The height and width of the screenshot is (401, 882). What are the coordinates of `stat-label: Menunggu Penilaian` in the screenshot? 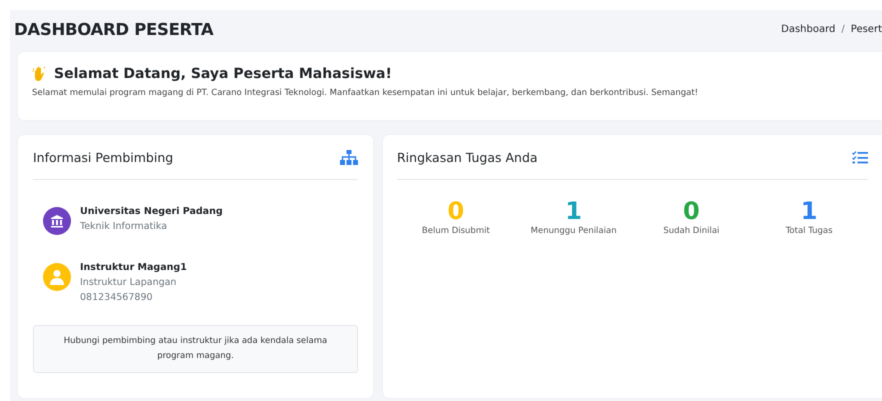 It's located at (573, 231).